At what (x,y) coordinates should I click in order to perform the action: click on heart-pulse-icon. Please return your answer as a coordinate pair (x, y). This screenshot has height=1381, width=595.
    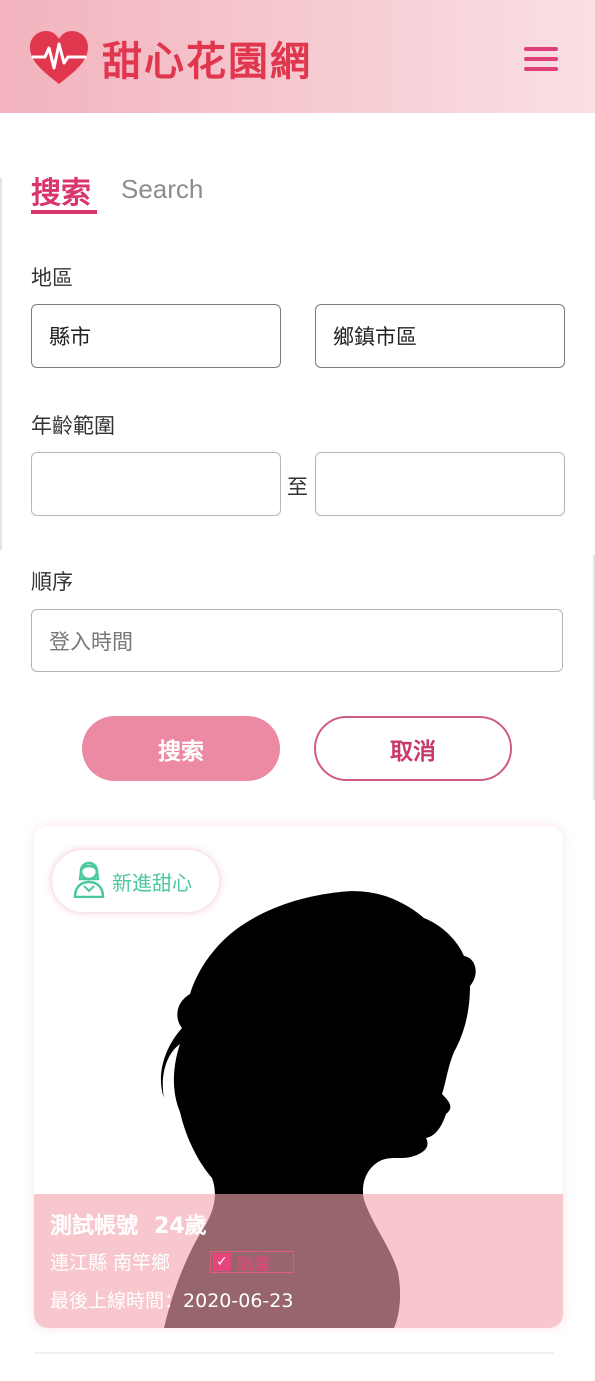
    Looking at the image, I should click on (59, 58).